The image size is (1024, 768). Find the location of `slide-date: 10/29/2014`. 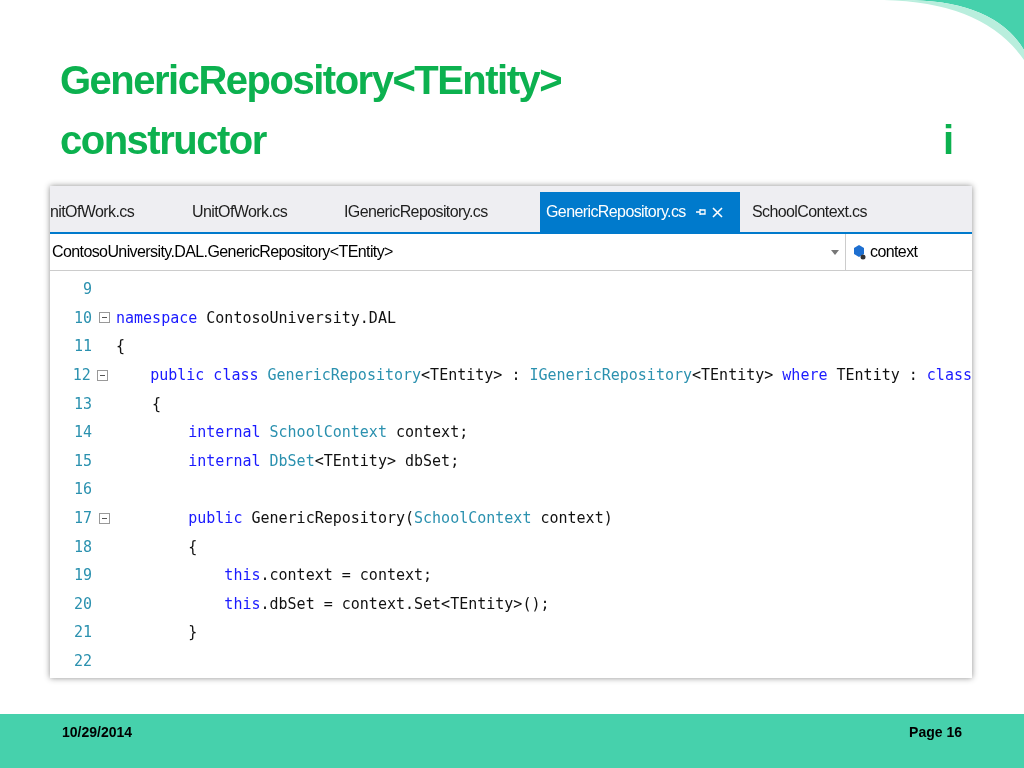

slide-date: 10/29/2014 is located at coordinates (97, 732).